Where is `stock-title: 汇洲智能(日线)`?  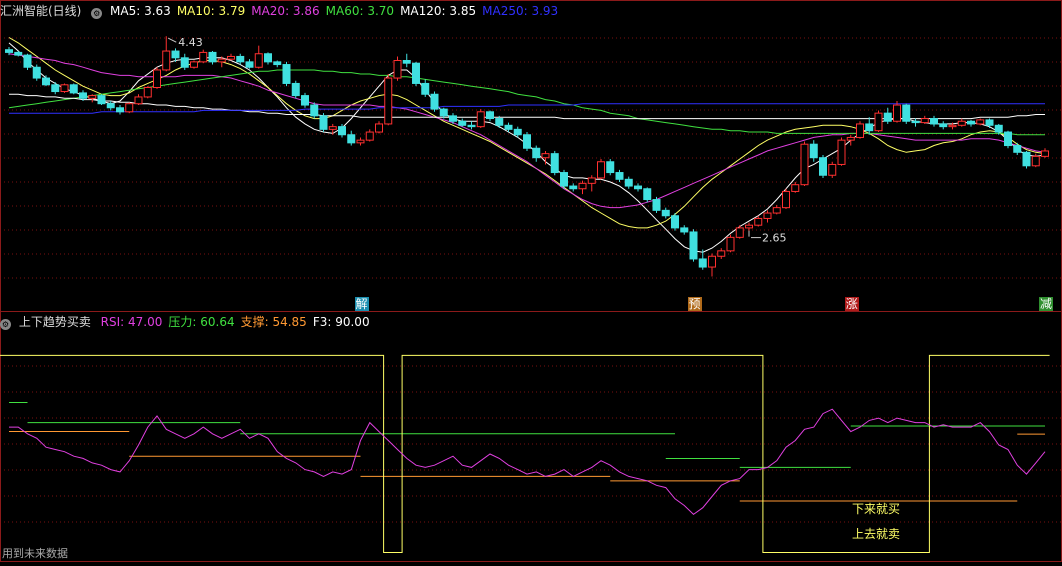
stock-title: 汇洲智能(日线) is located at coordinates (40, 11).